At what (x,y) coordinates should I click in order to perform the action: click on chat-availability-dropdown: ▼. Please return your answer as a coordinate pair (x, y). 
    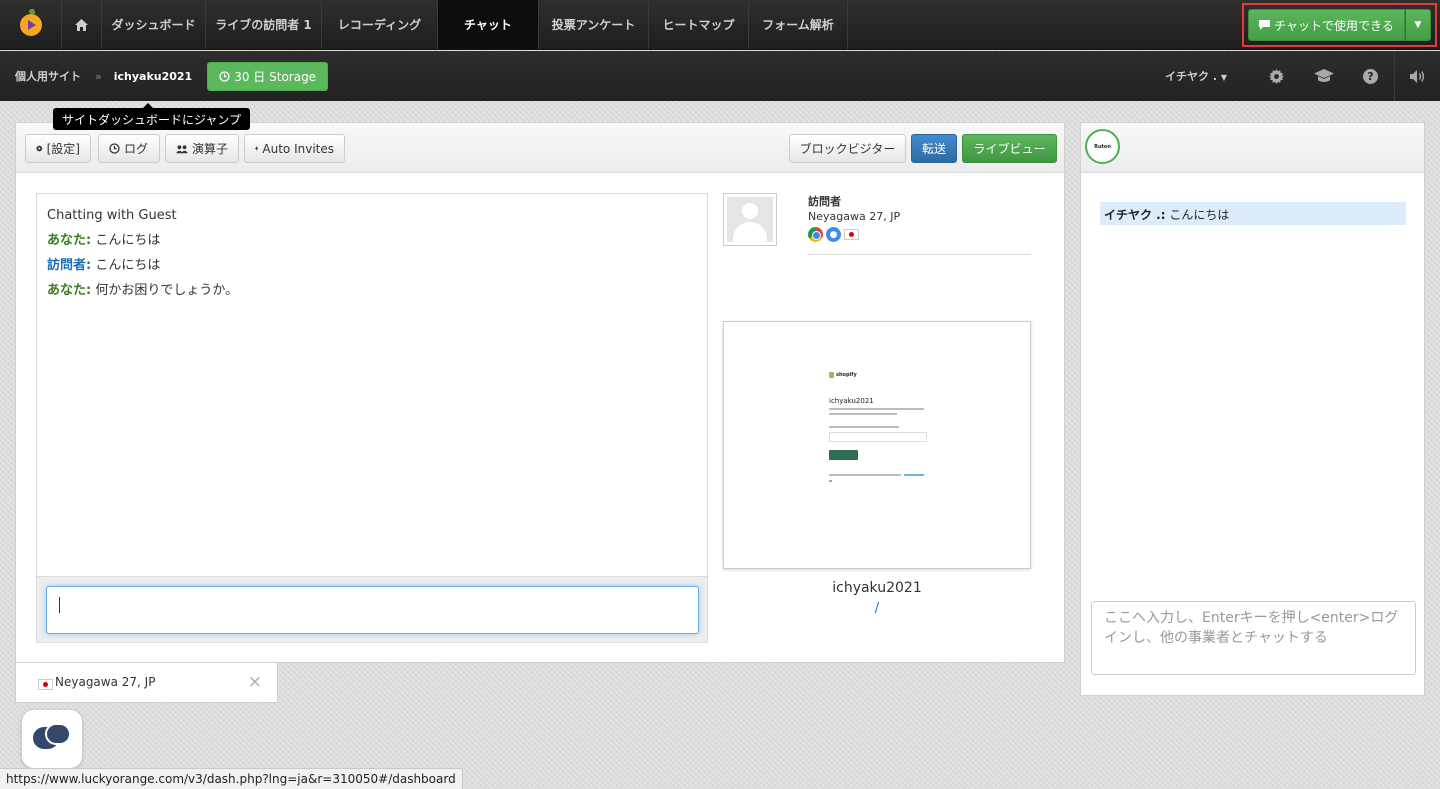
    Looking at the image, I should click on (1418, 25).